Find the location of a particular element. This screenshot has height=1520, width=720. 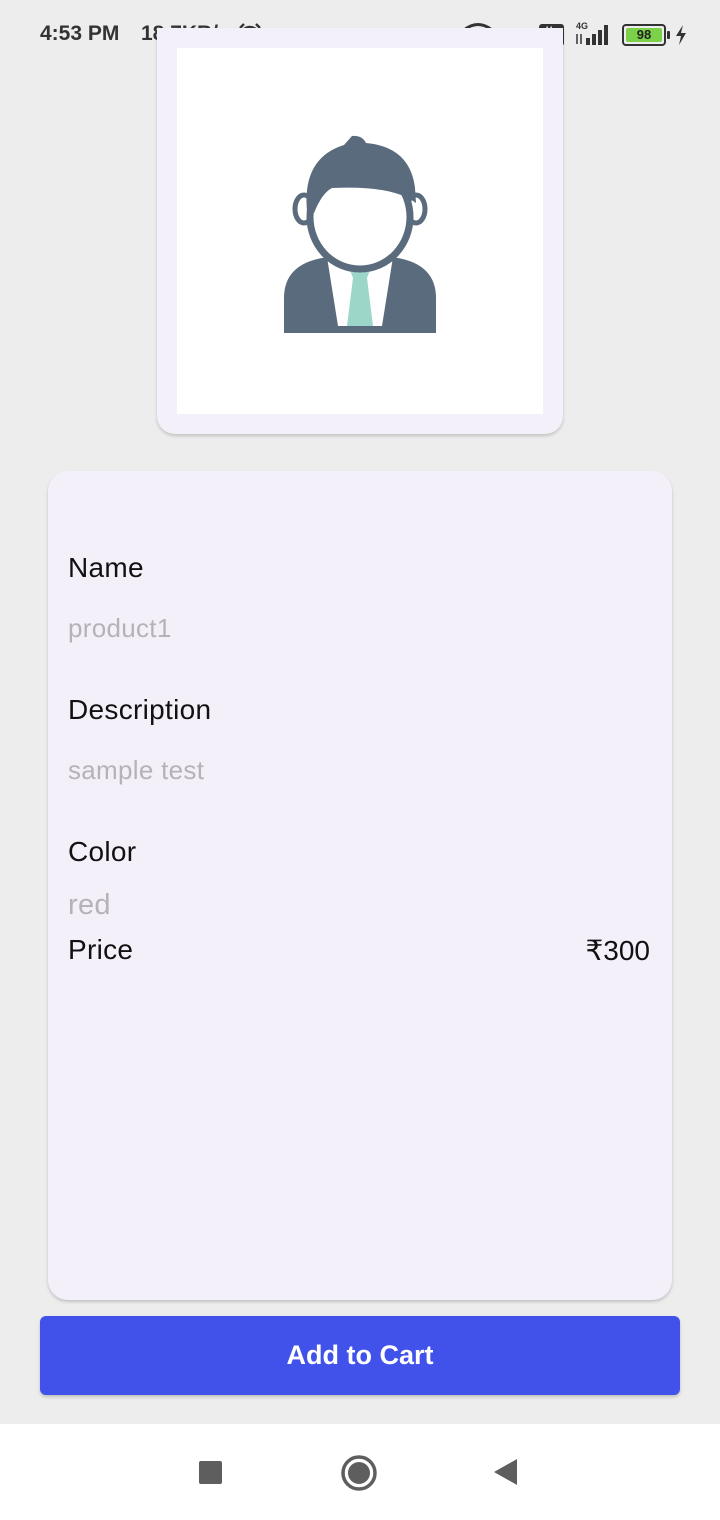

color-label: Color is located at coordinates (102, 851).